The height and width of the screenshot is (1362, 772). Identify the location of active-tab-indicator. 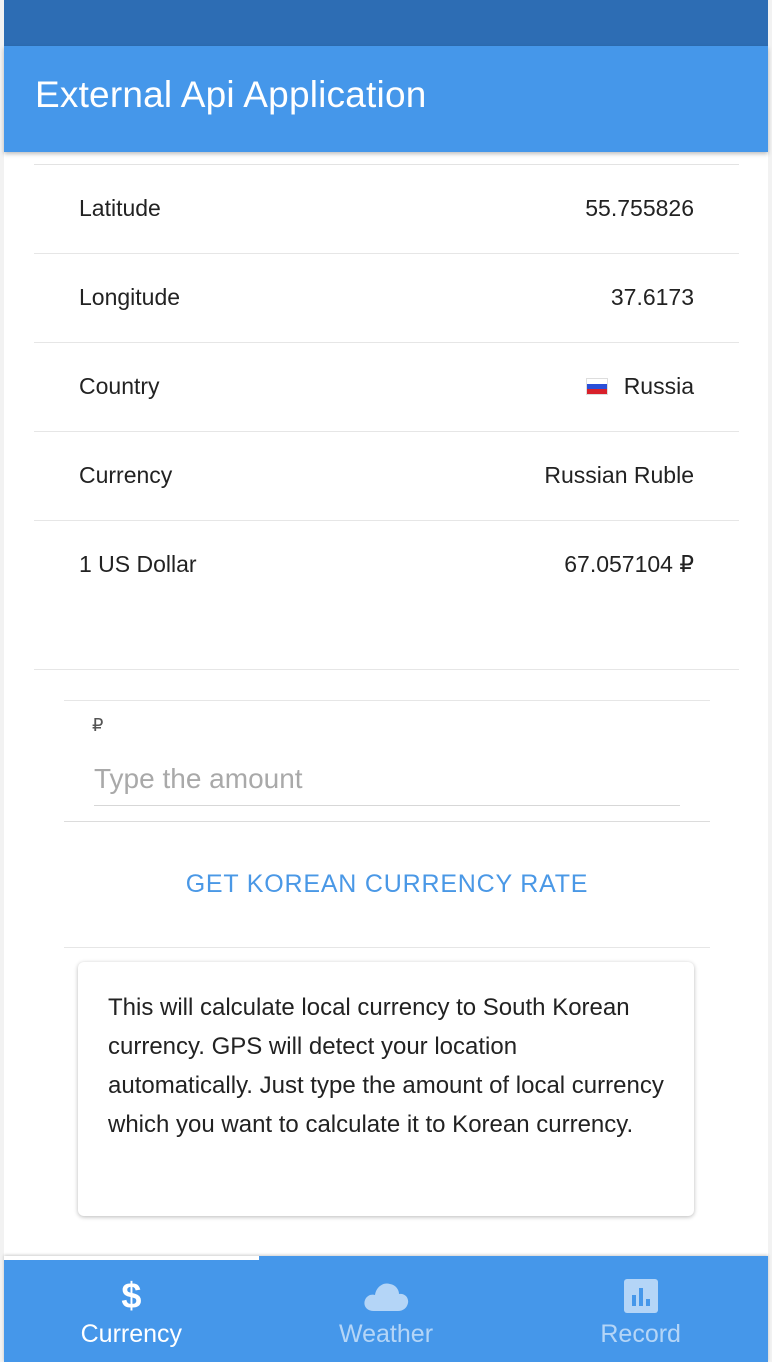
(131, 1258).